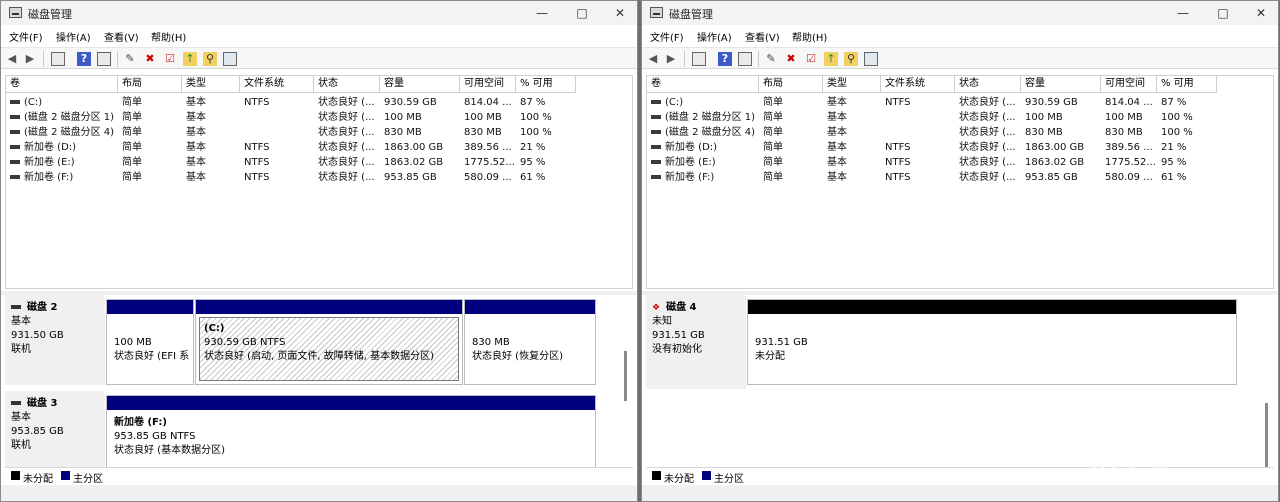 The image size is (1280, 502). What do you see at coordinates (852, 147) in the screenshot?
I see `cell-type: 基本` at bounding box center [852, 147].